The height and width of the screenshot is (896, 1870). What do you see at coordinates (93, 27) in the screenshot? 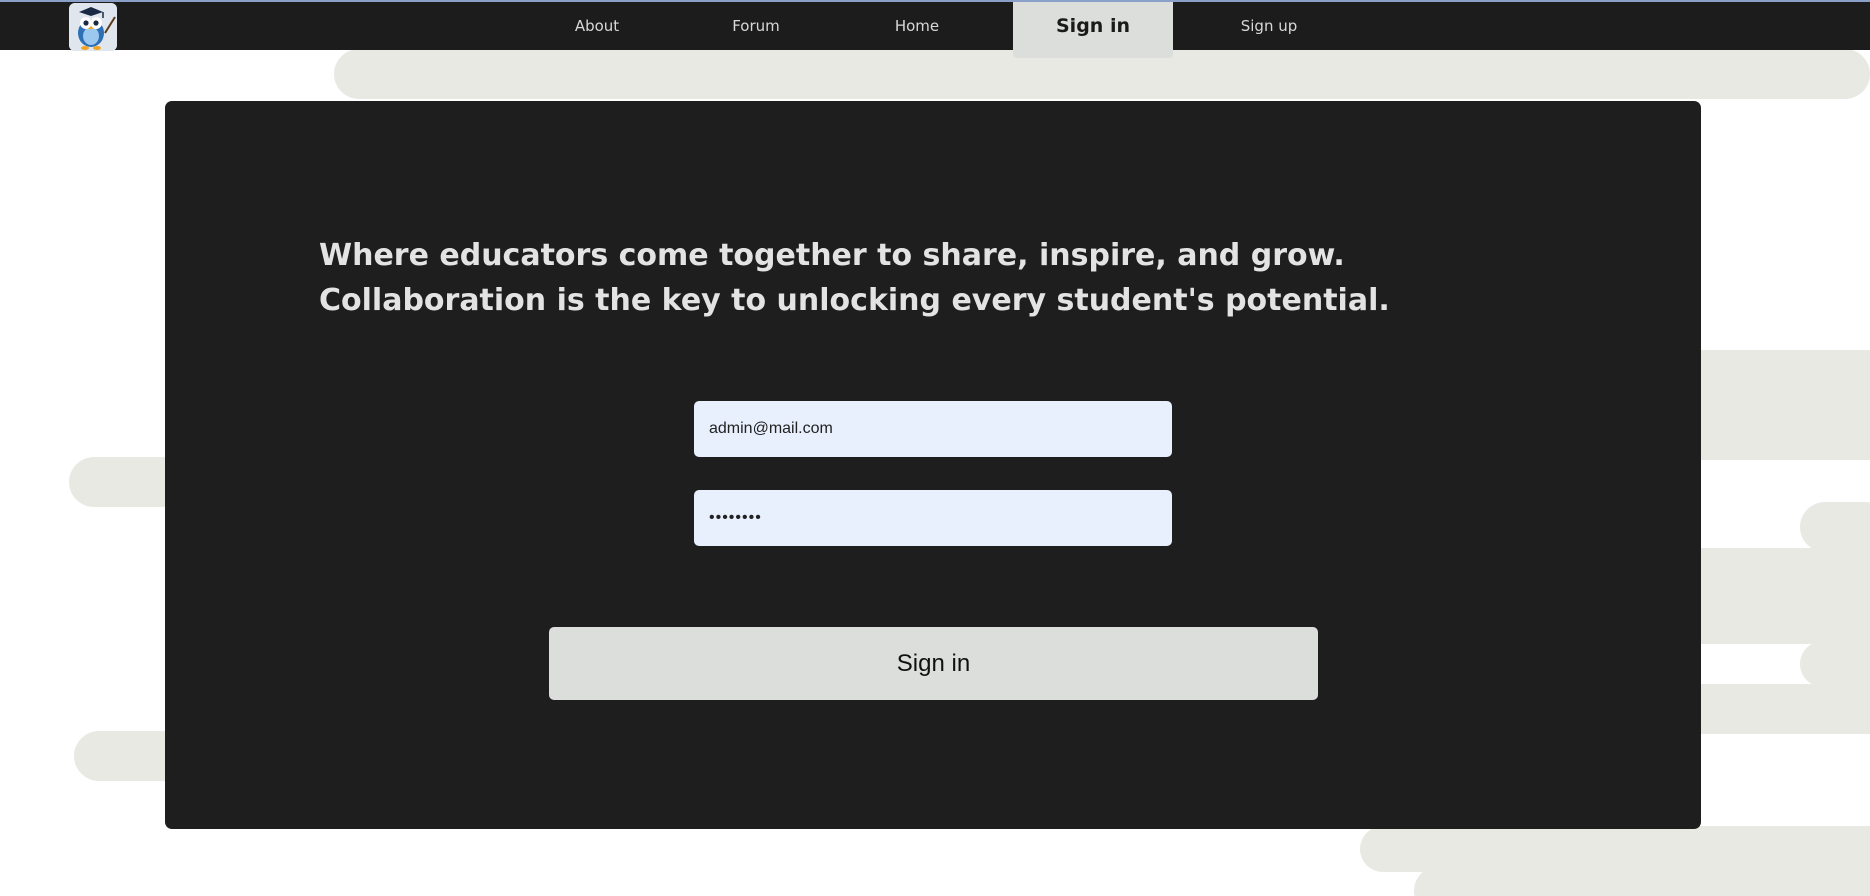
I see `owl-teacher-icon` at bounding box center [93, 27].